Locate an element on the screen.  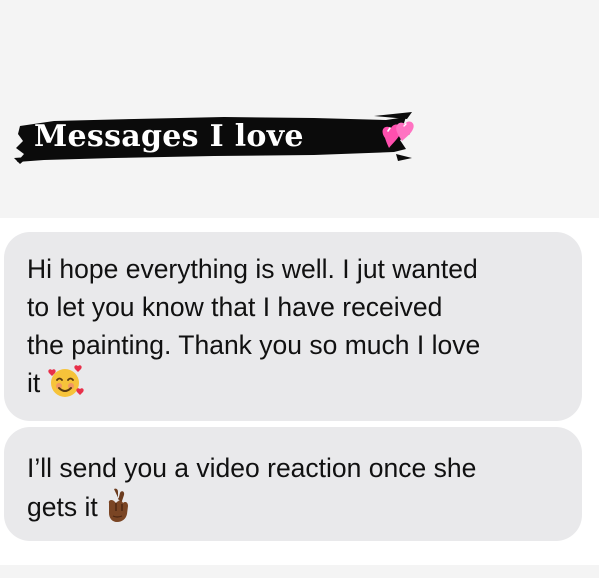
title-banner: Messages I love is located at coordinates (214, 137).